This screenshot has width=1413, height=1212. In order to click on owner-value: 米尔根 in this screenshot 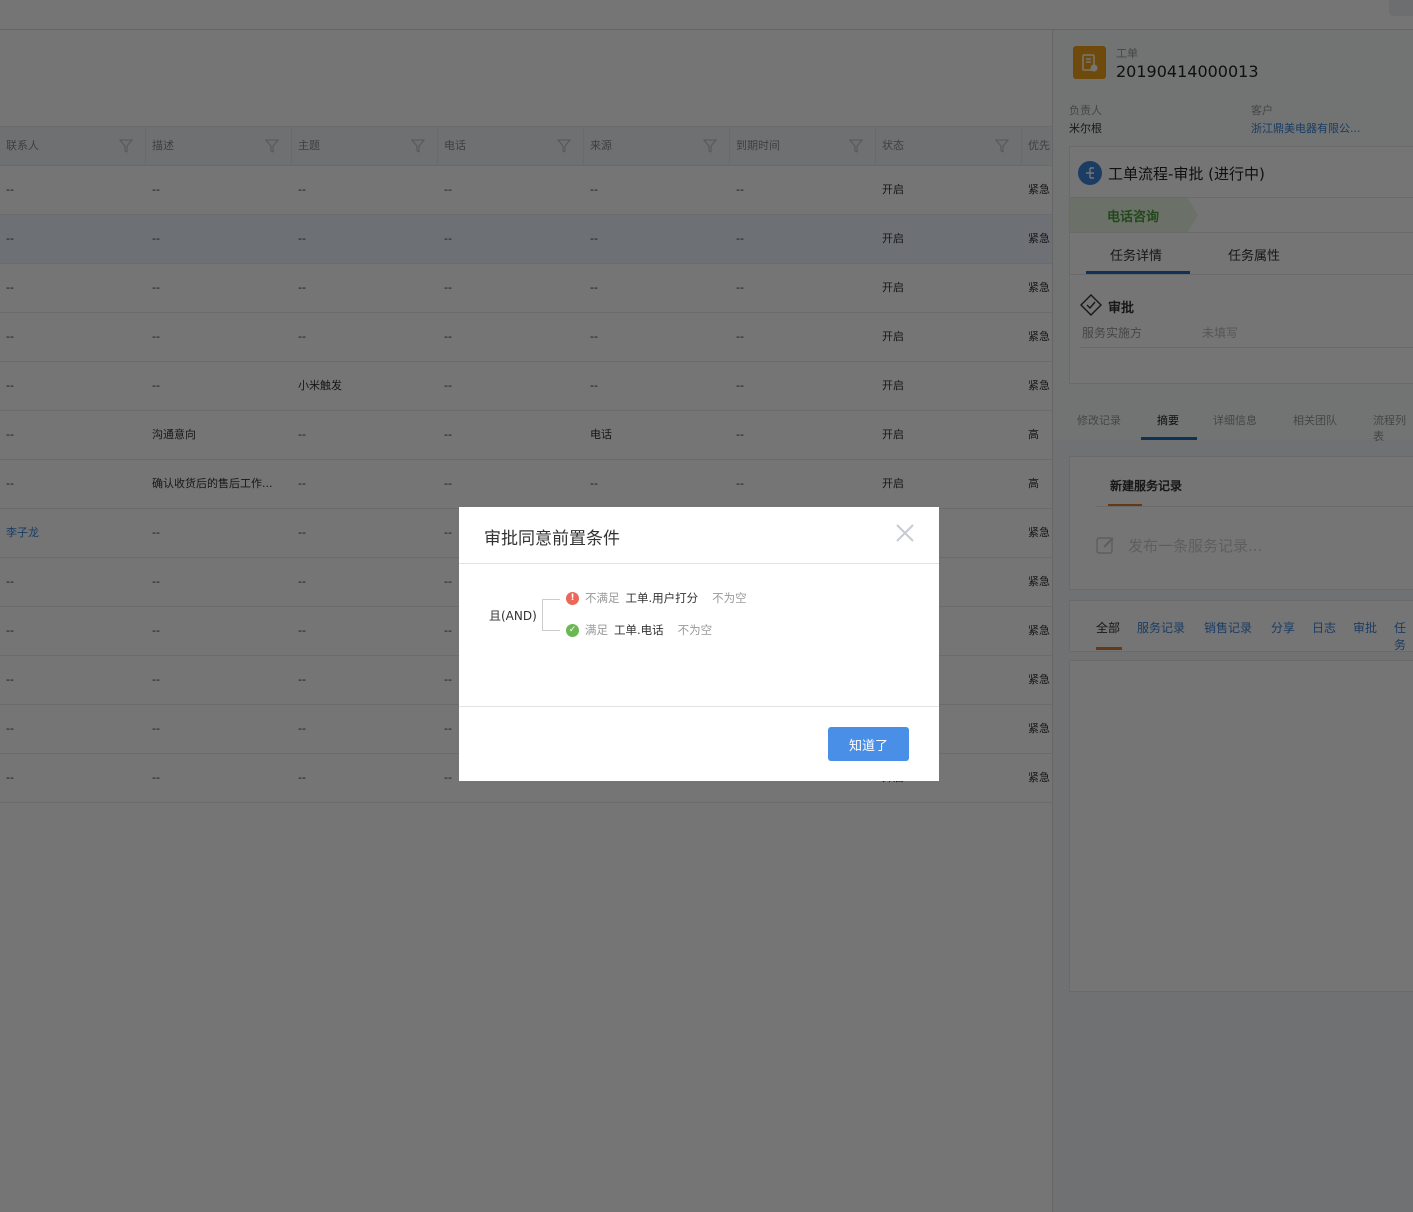, I will do `click(1085, 128)`.